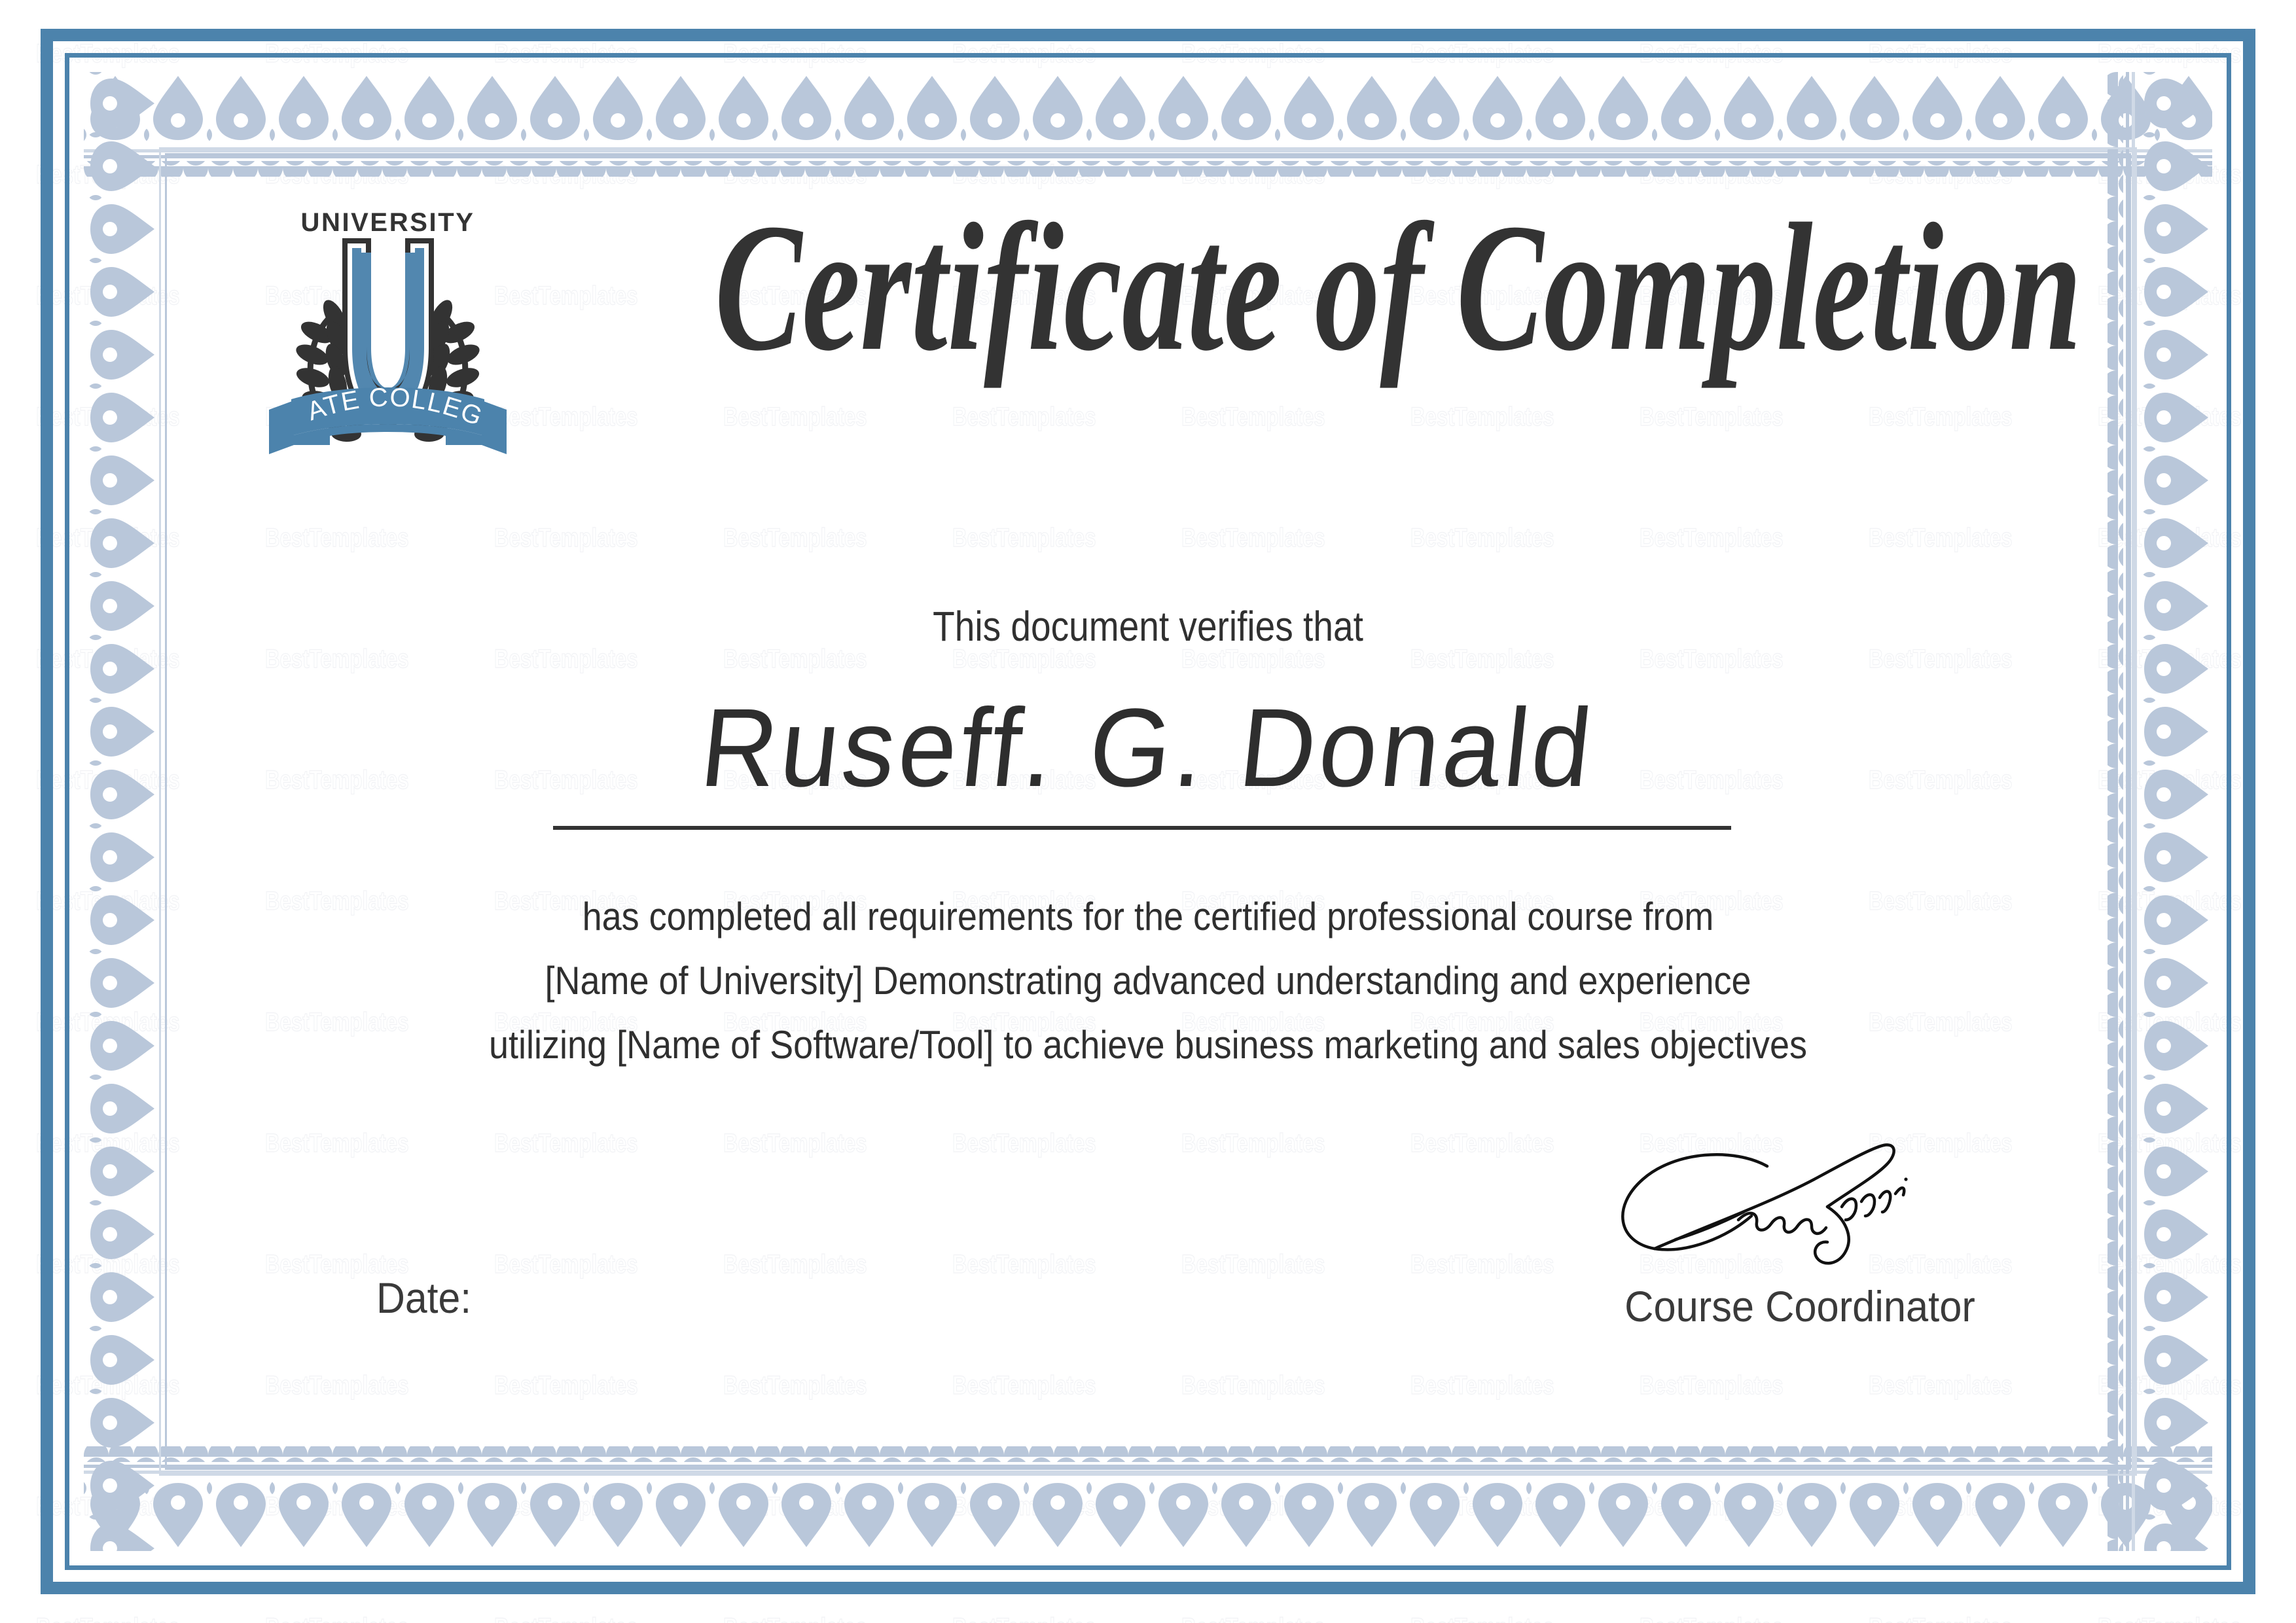 The image size is (2296, 1623). Describe the element at coordinates (1148, 748) in the screenshot. I see `recipient-name: Ruseff. G. Donald` at that location.